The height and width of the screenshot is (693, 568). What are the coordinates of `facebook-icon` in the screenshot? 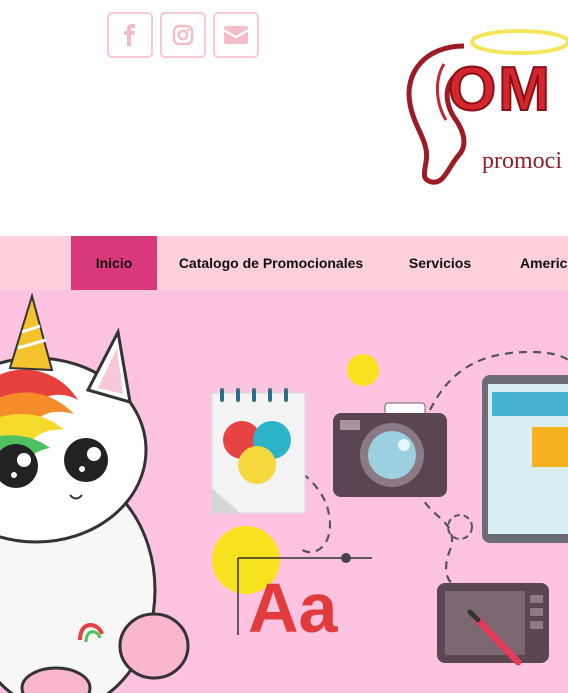 It's located at (129, 35).